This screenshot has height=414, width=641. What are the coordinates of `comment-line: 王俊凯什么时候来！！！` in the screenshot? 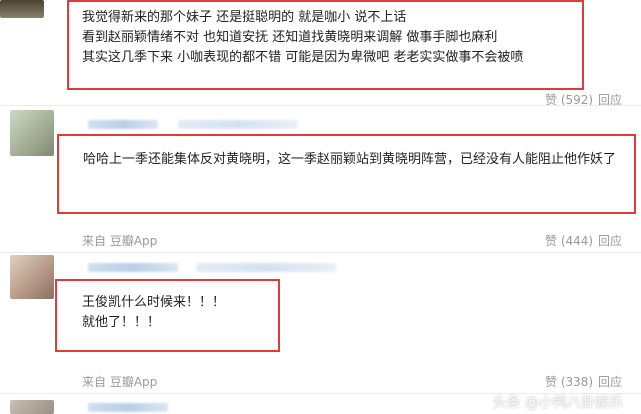 It's located at (154, 302).